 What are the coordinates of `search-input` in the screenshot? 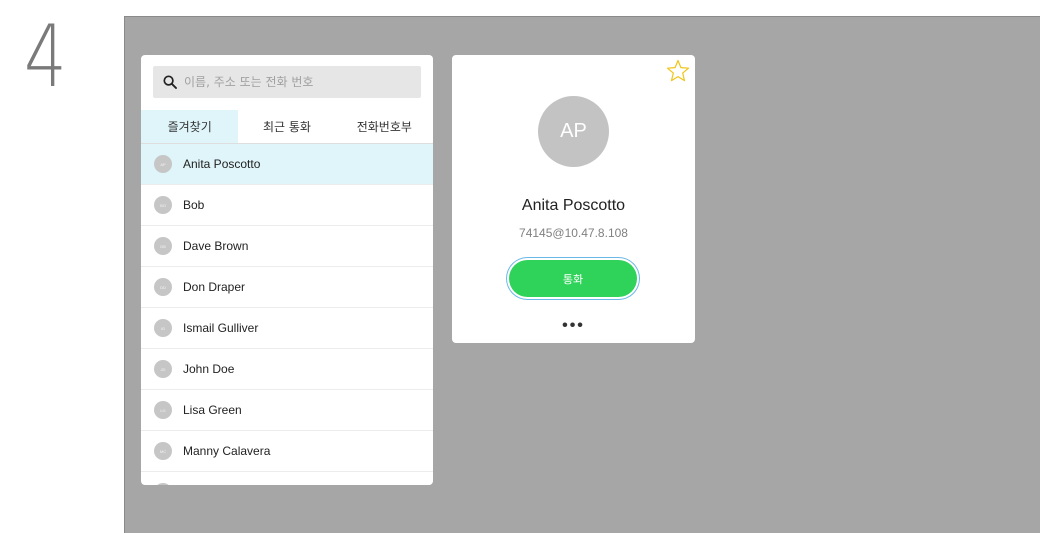 It's located at (294, 82).